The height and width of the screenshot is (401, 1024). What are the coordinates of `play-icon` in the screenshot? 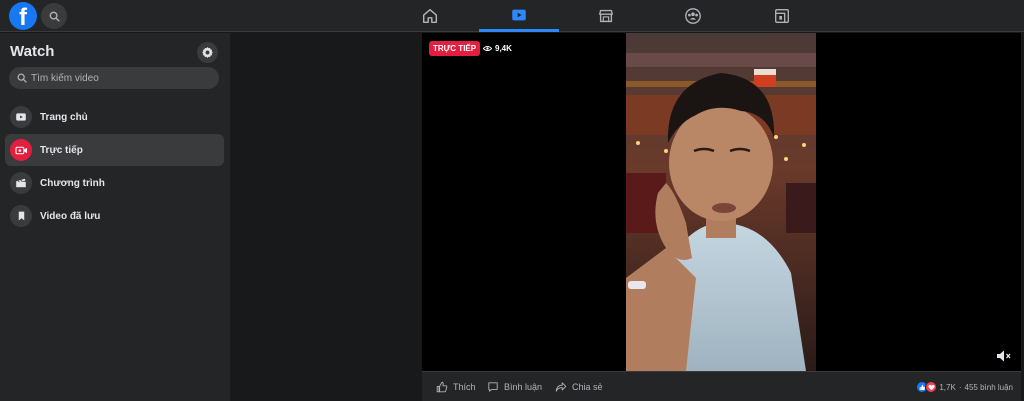 It's located at (21, 117).